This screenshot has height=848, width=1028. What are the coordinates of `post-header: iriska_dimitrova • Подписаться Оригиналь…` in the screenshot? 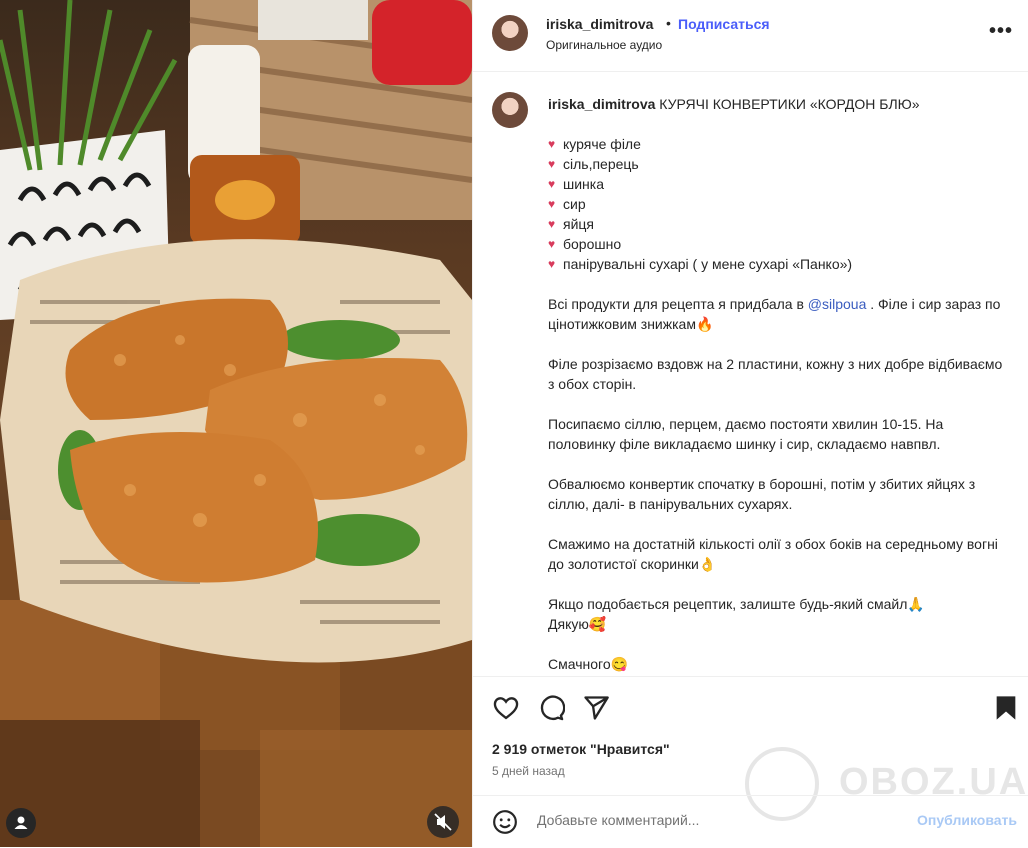 It's located at (750, 36).